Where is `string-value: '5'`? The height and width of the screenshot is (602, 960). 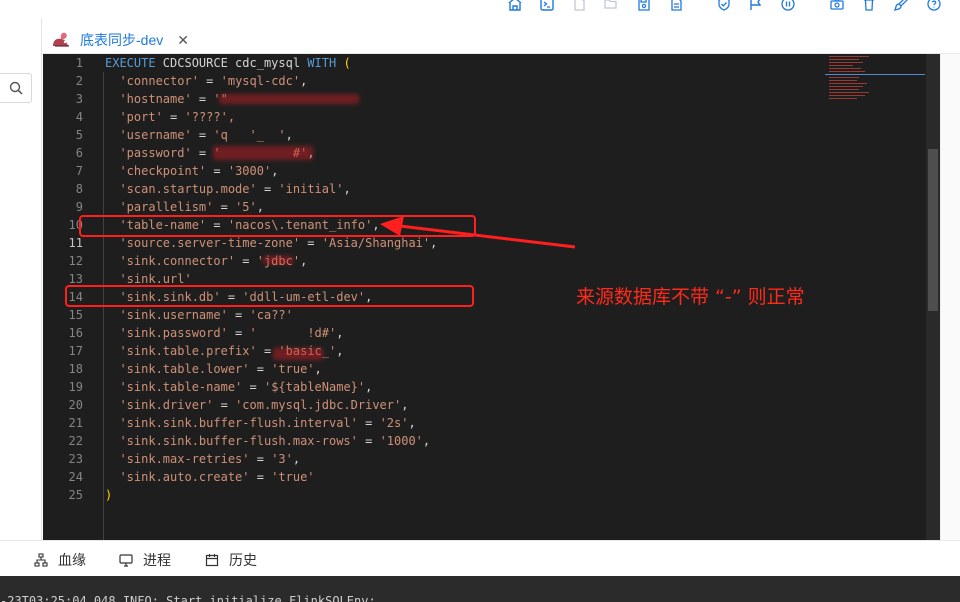 string-value: '5' is located at coordinates (246, 207).